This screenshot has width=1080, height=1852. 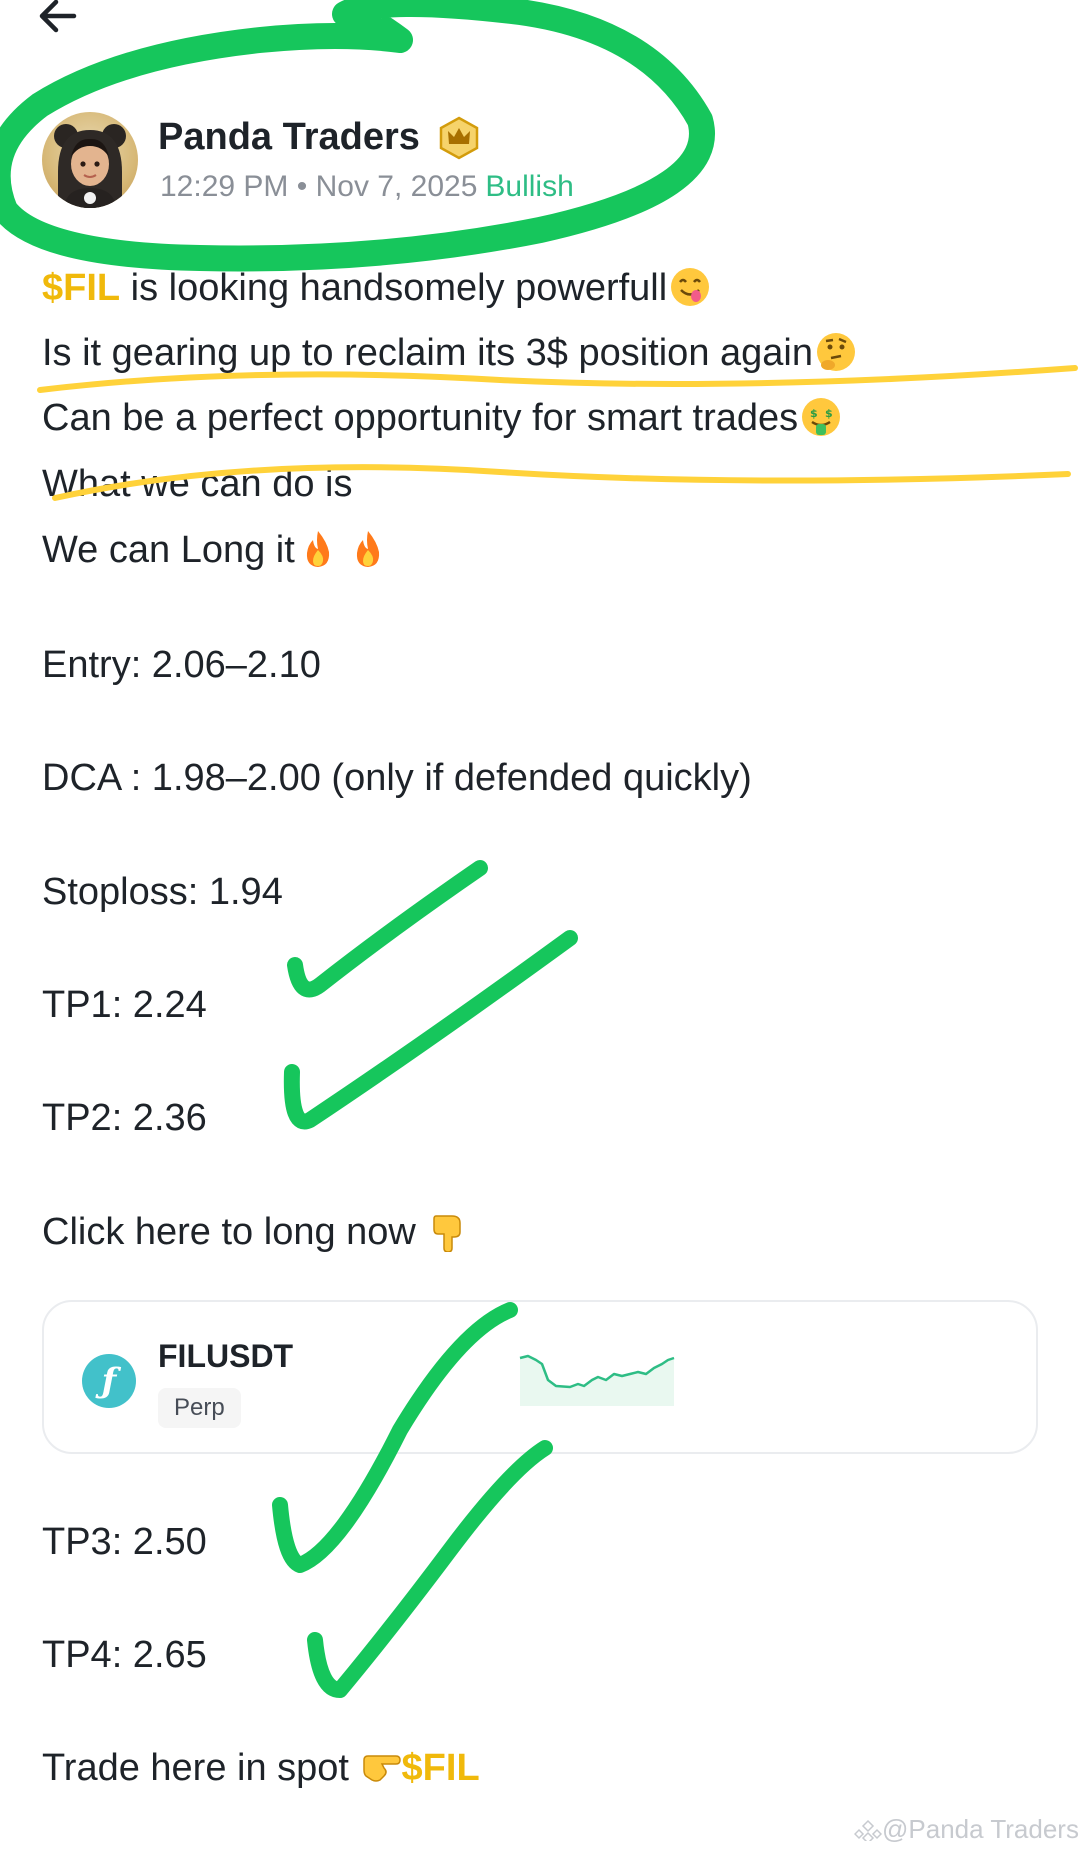 What do you see at coordinates (199, 1408) in the screenshot?
I see `contract-type-badge: Perp` at bounding box center [199, 1408].